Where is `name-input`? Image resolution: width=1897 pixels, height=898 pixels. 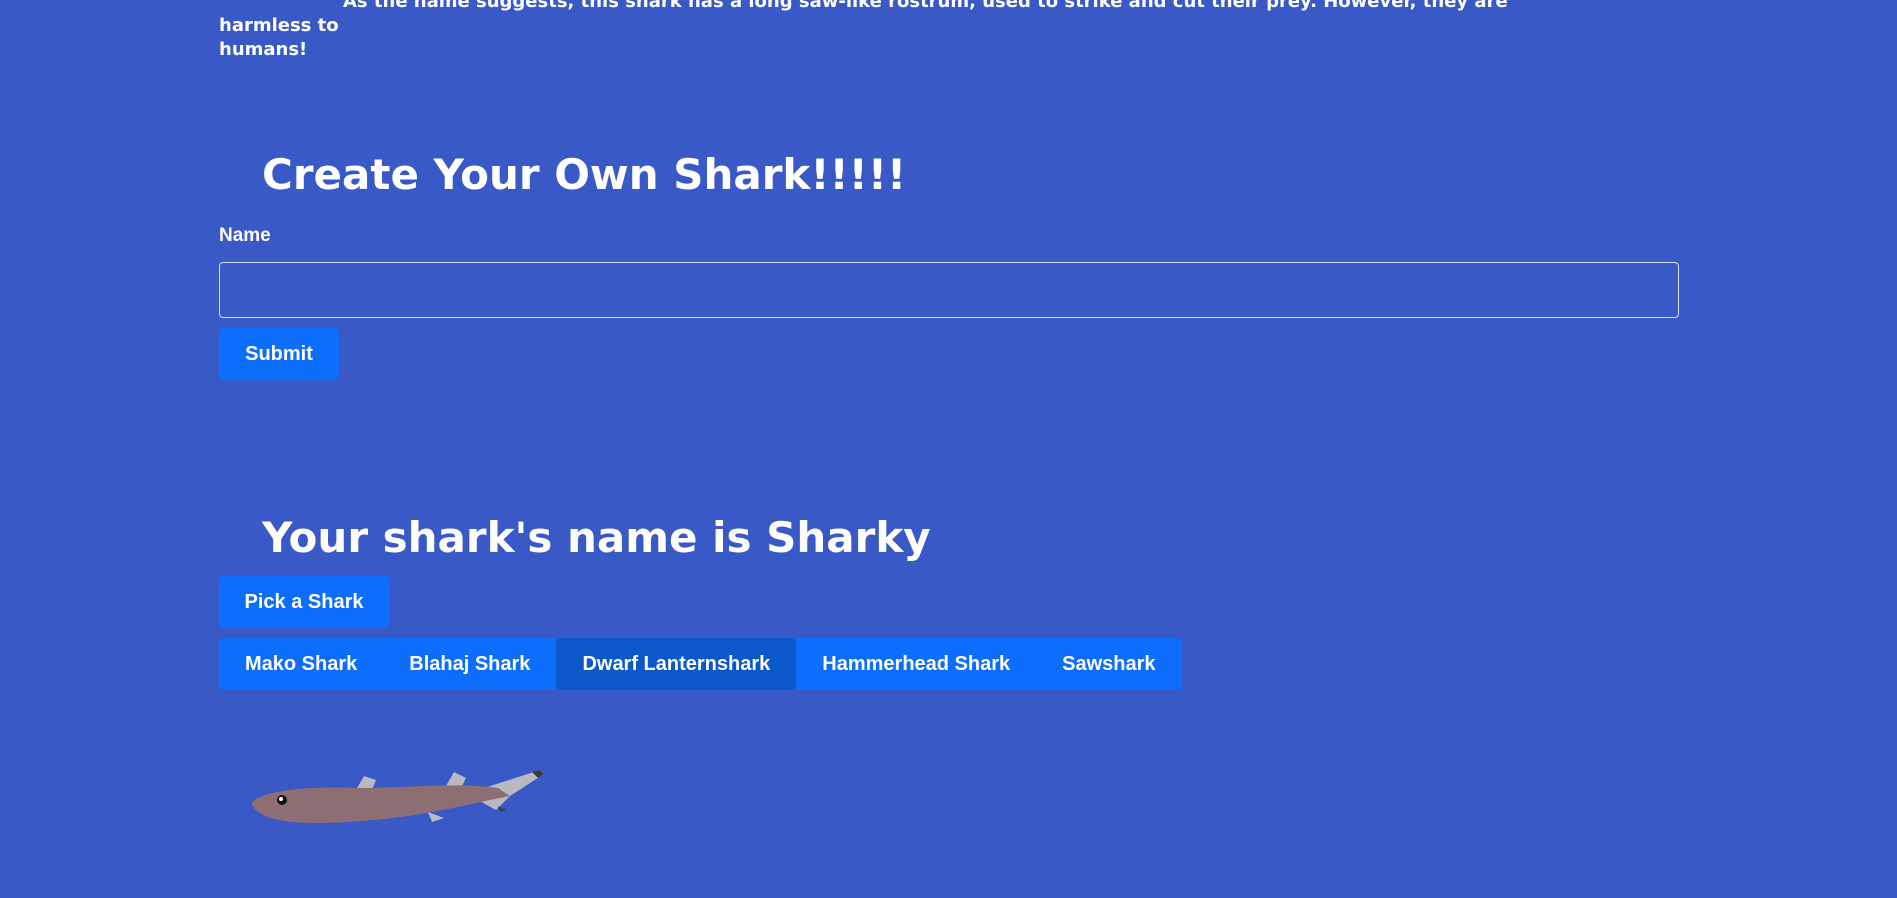
name-input is located at coordinates (949, 290).